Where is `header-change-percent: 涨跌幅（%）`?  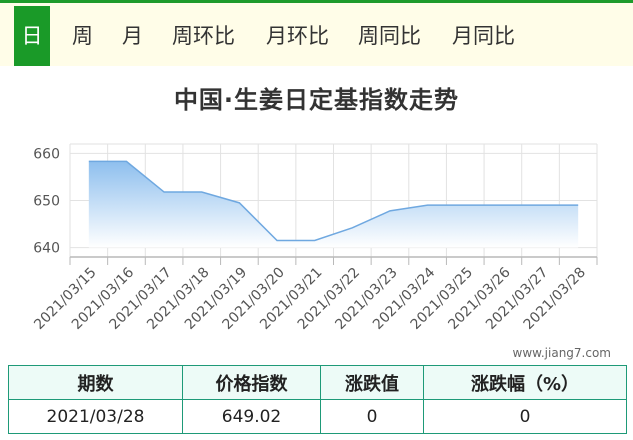 header-change-percent: 涨跌幅（%） is located at coordinates (525, 382).